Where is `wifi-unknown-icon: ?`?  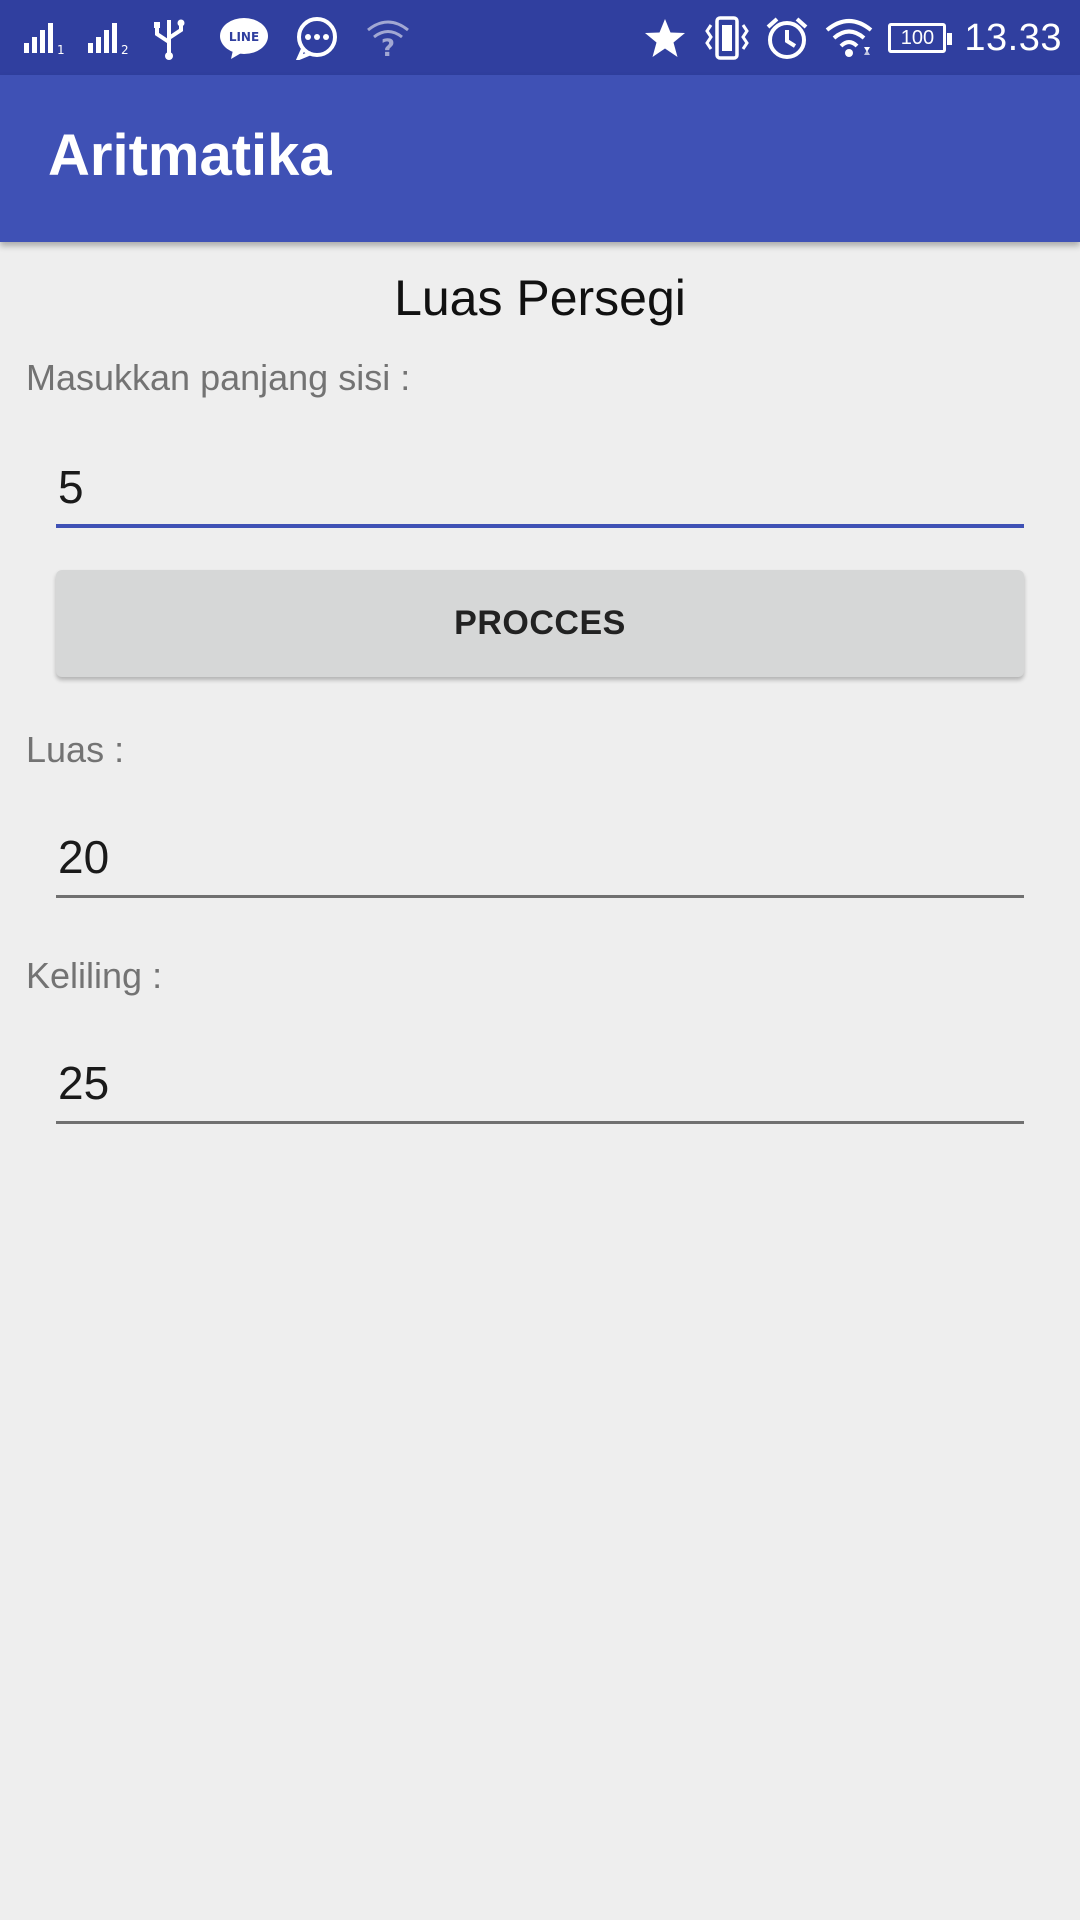 wifi-unknown-icon: ? is located at coordinates (388, 38).